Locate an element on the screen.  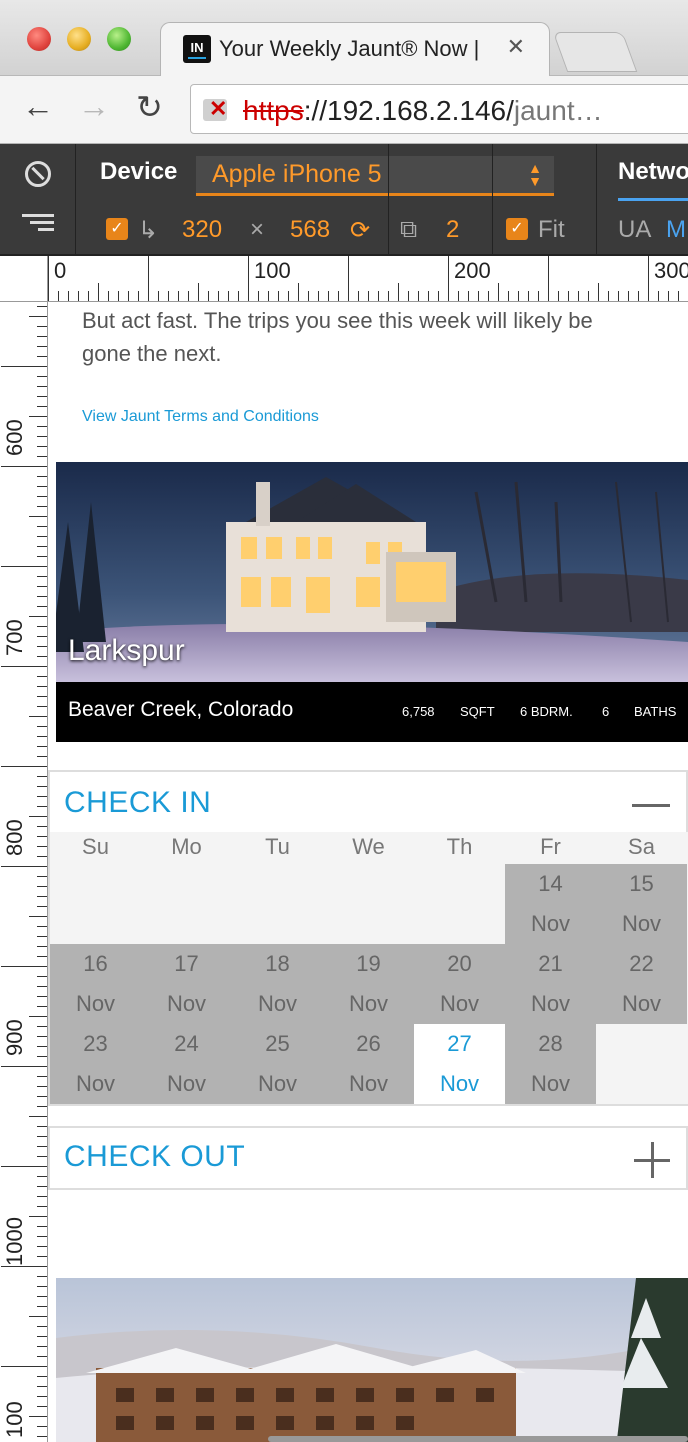
calendar-day-number: 17 is located at coordinates (186, 963).